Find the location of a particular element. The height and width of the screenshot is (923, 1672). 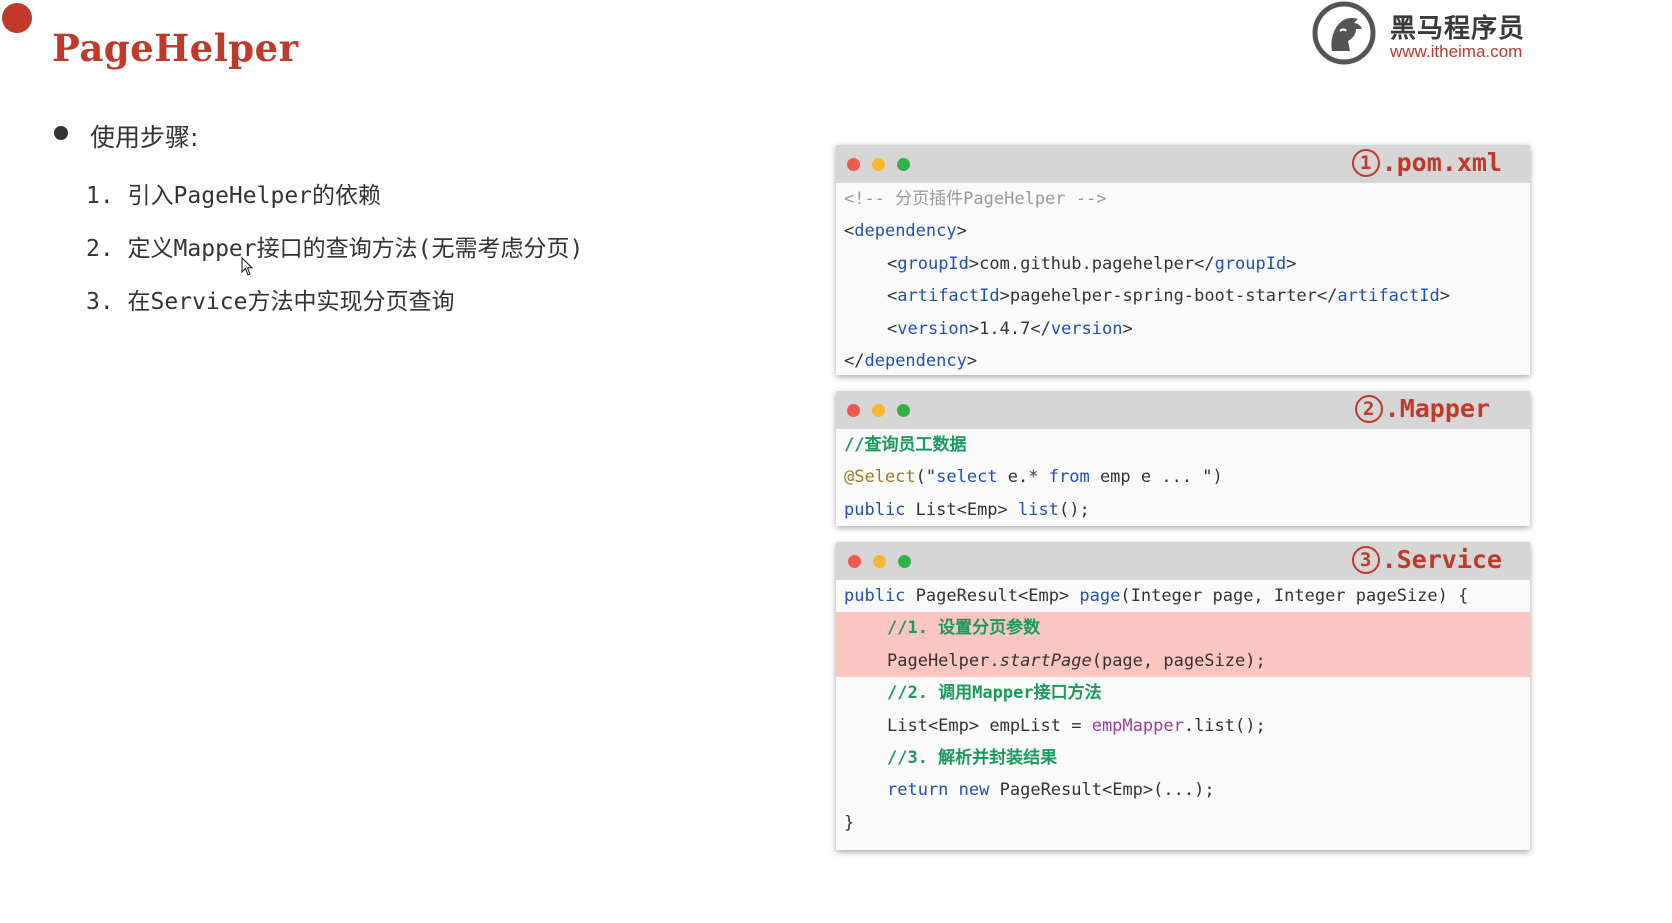

code-line: <version>1.4.7</version> is located at coordinates (1010, 328).